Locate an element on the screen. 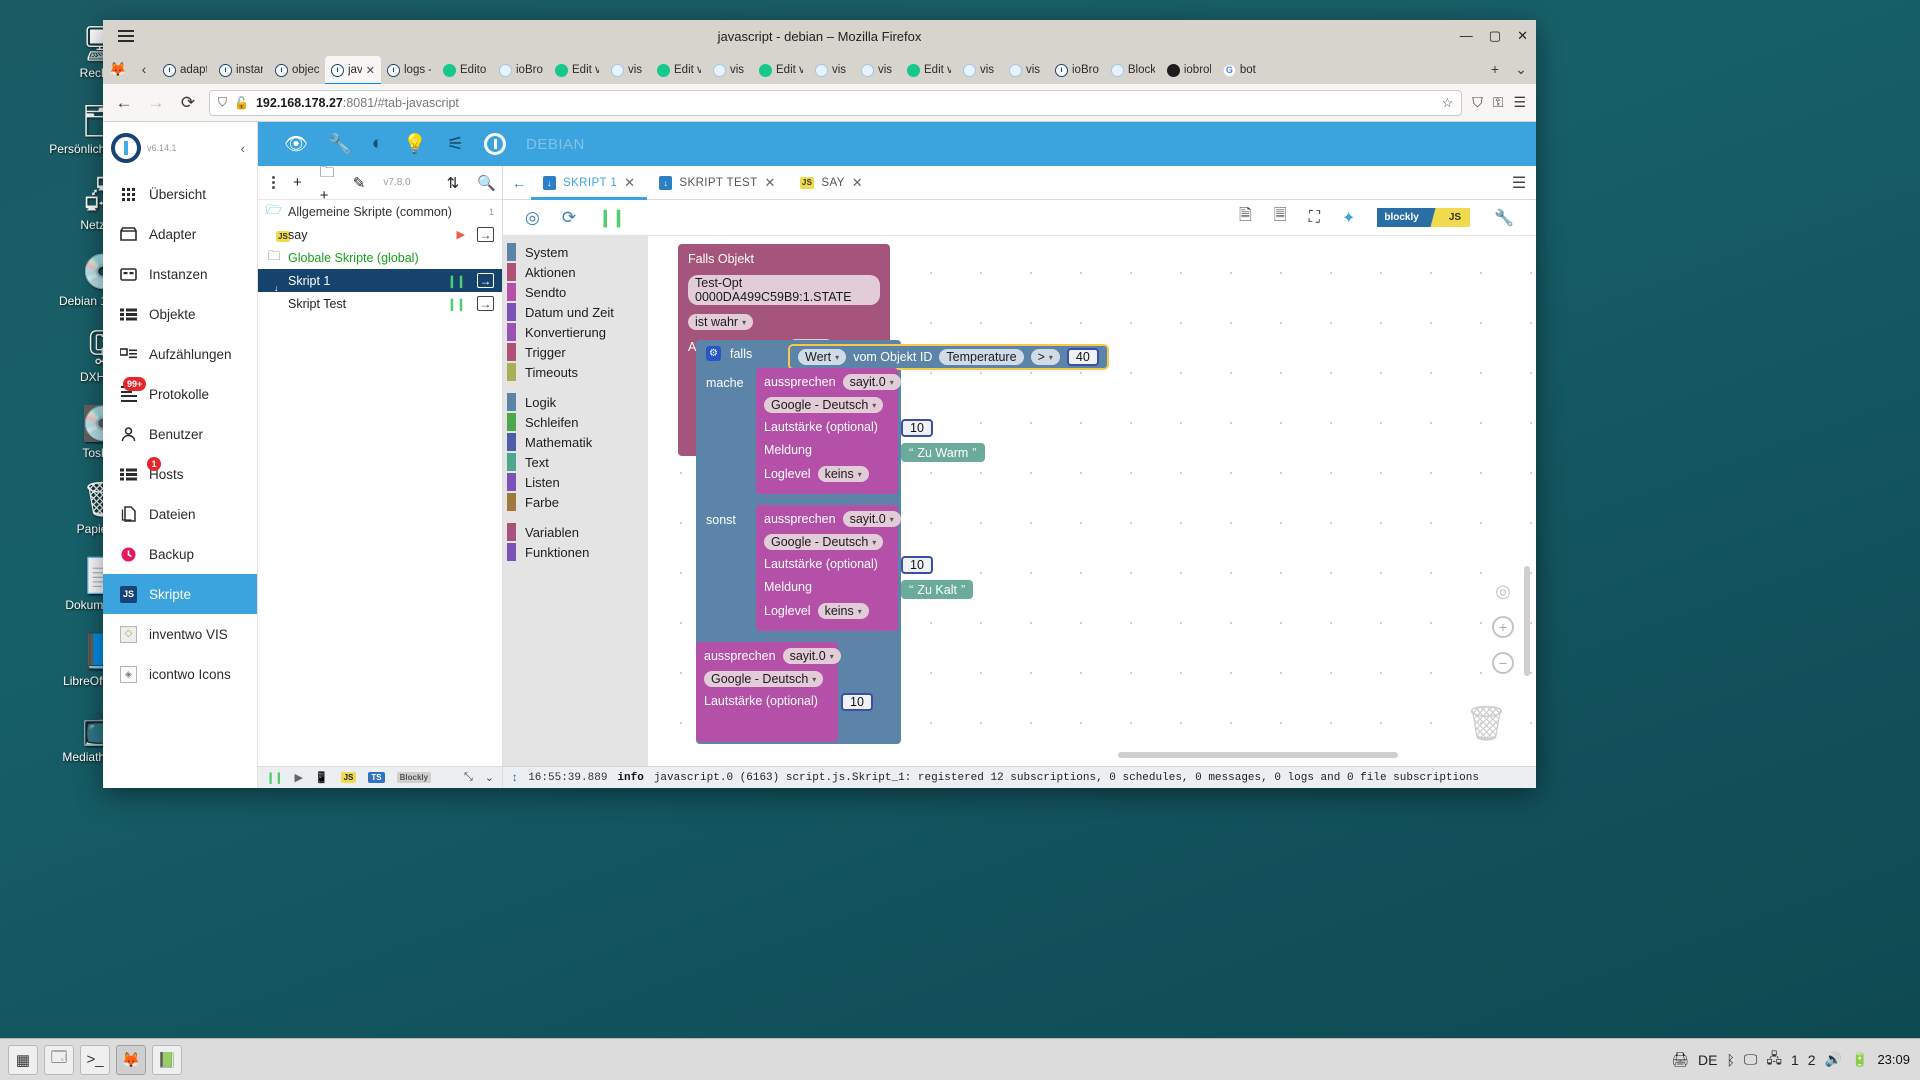 This screenshot has height=1080, width=1920. add-script-button: + is located at coordinates (297, 182).